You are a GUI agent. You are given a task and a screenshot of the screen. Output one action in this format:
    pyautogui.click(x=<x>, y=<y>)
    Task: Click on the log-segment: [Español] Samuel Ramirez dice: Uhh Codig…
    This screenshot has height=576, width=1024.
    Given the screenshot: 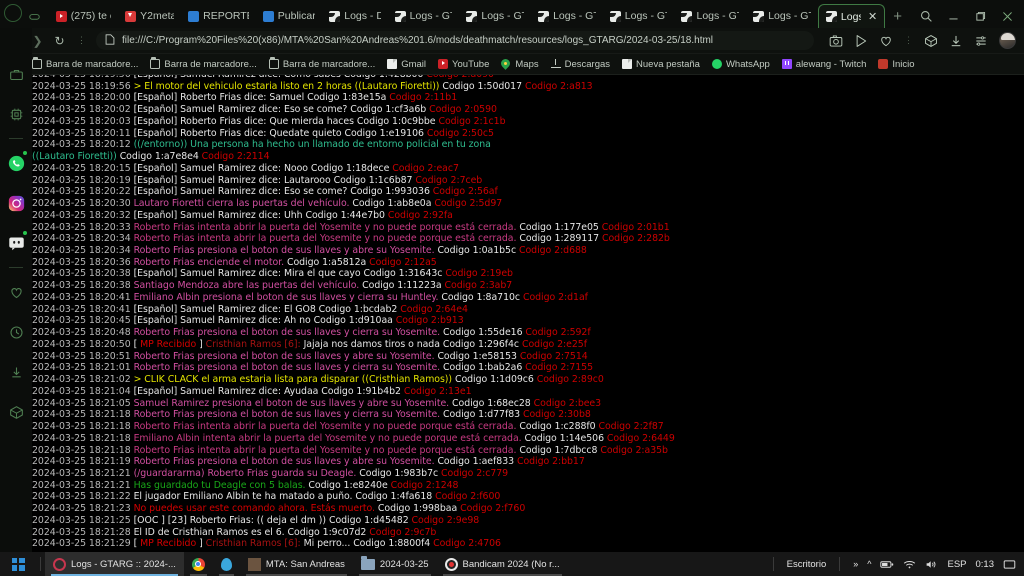 What is the action you would take?
    pyautogui.click(x=260, y=215)
    